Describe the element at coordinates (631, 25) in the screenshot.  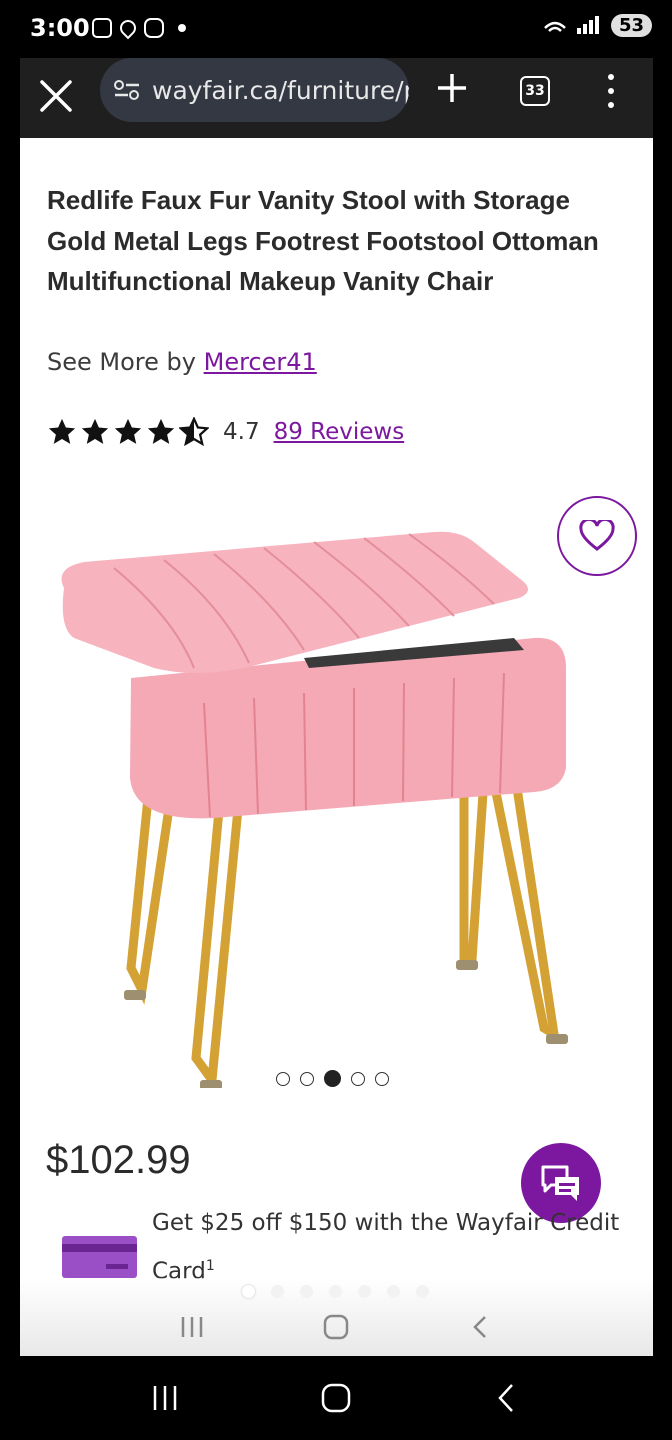
I see `battery-indicator: 53` at that location.